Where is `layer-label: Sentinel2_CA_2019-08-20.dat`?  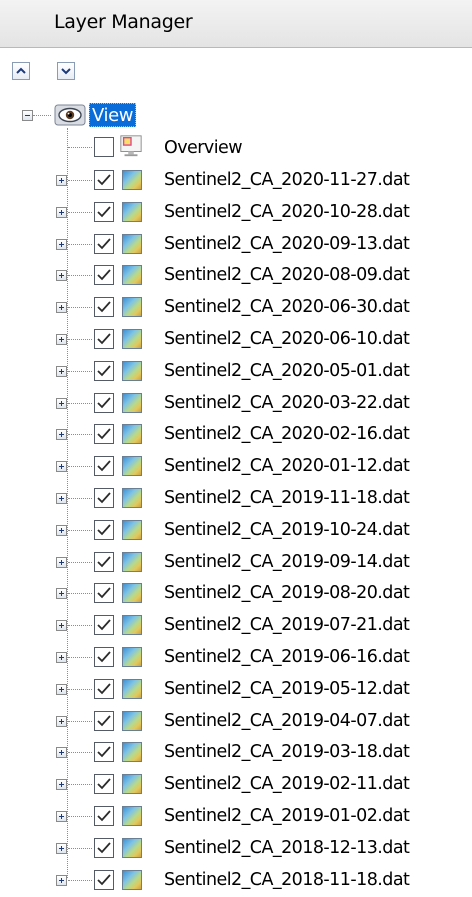
layer-label: Sentinel2_CA_2019-08-20.dat is located at coordinates (287, 593).